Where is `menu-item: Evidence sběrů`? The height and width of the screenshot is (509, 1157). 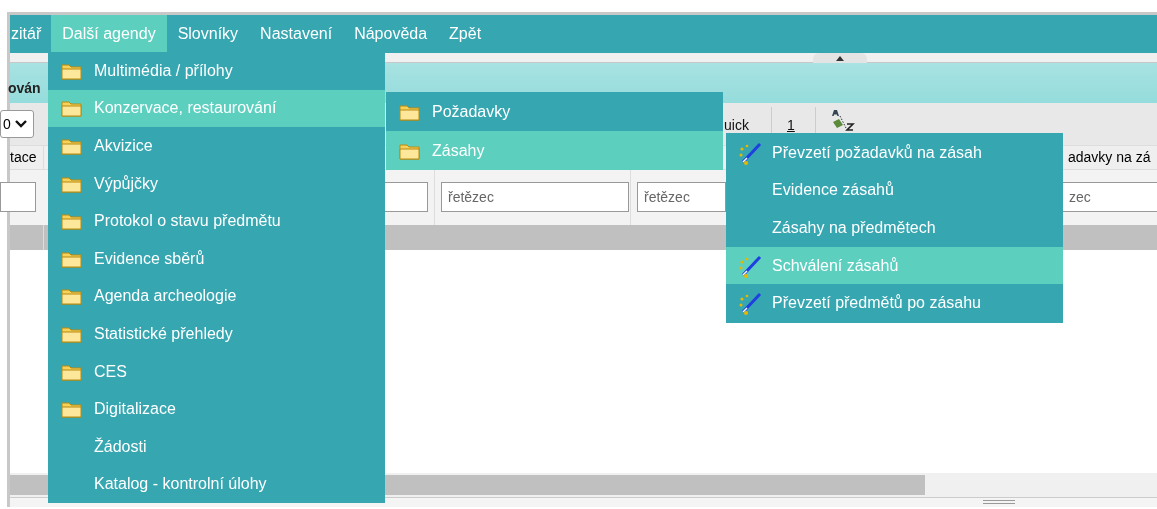 menu-item: Evidence sběrů is located at coordinates (216, 258).